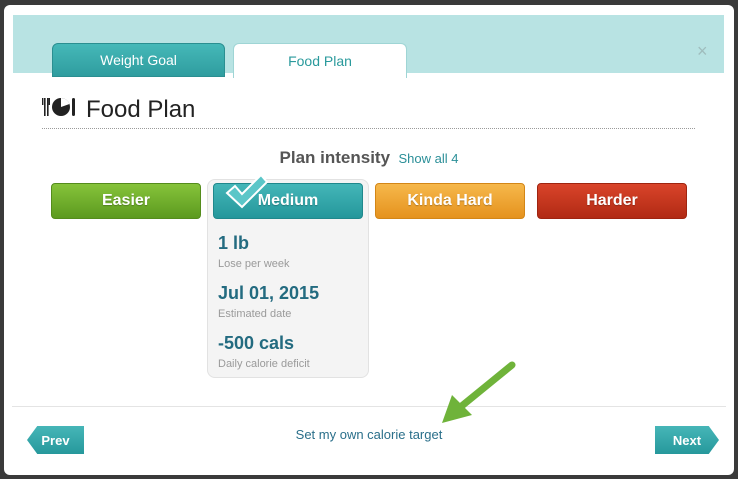  Describe the element at coordinates (141, 109) in the screenshot. I see `page-title: Food Plan` at that location.